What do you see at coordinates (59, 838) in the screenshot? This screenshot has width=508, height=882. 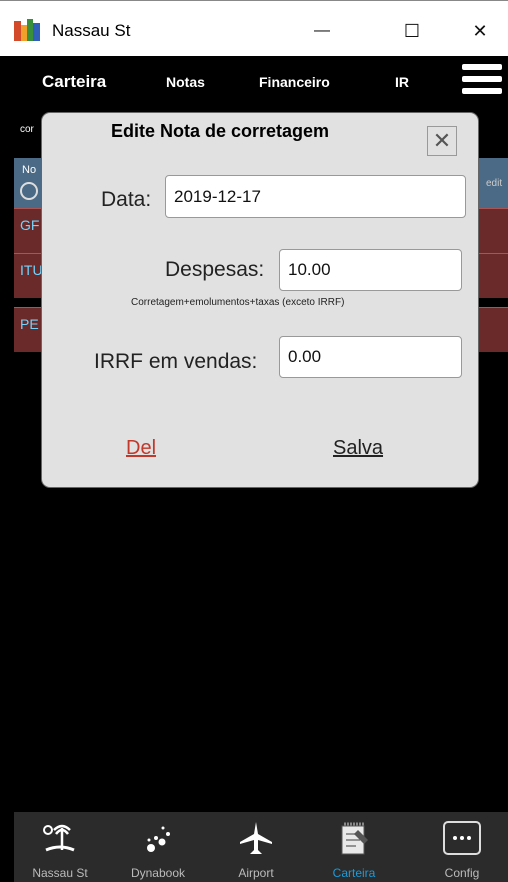 I see `island-icon` at bounding box center [59, 838].